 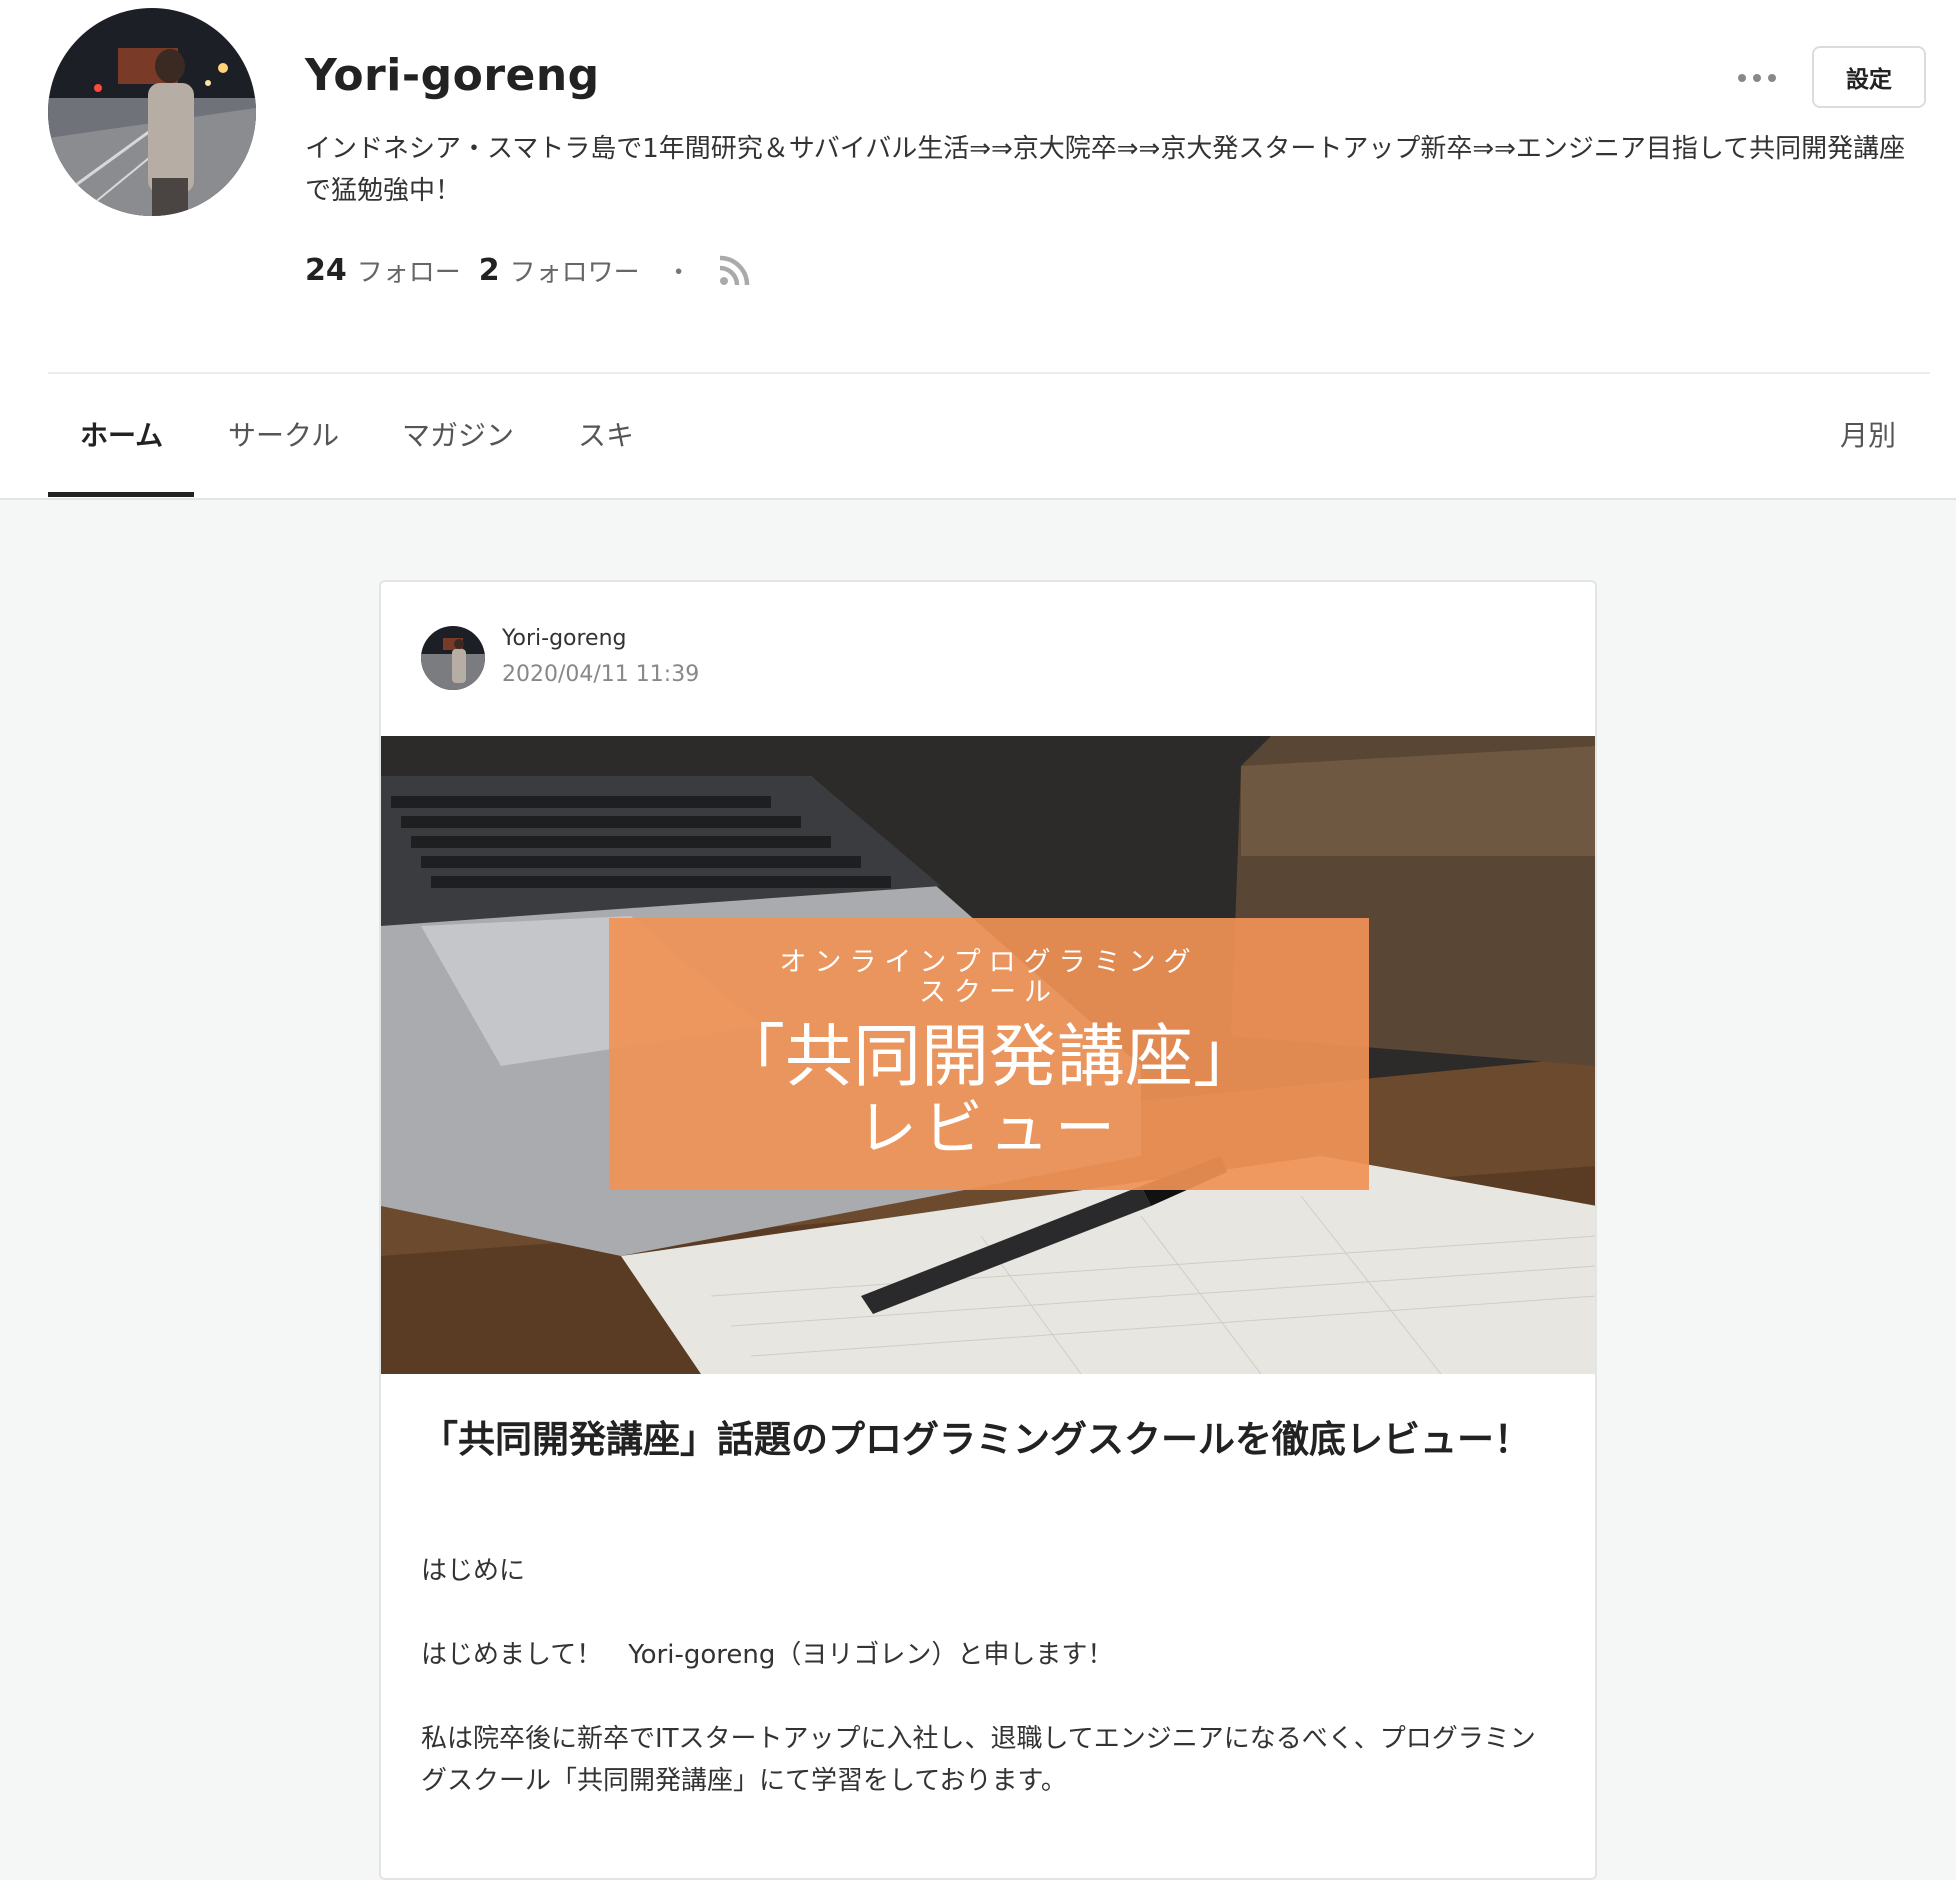 I want to click on post-paragraph: はじめに, so click(x=473, y=1571).